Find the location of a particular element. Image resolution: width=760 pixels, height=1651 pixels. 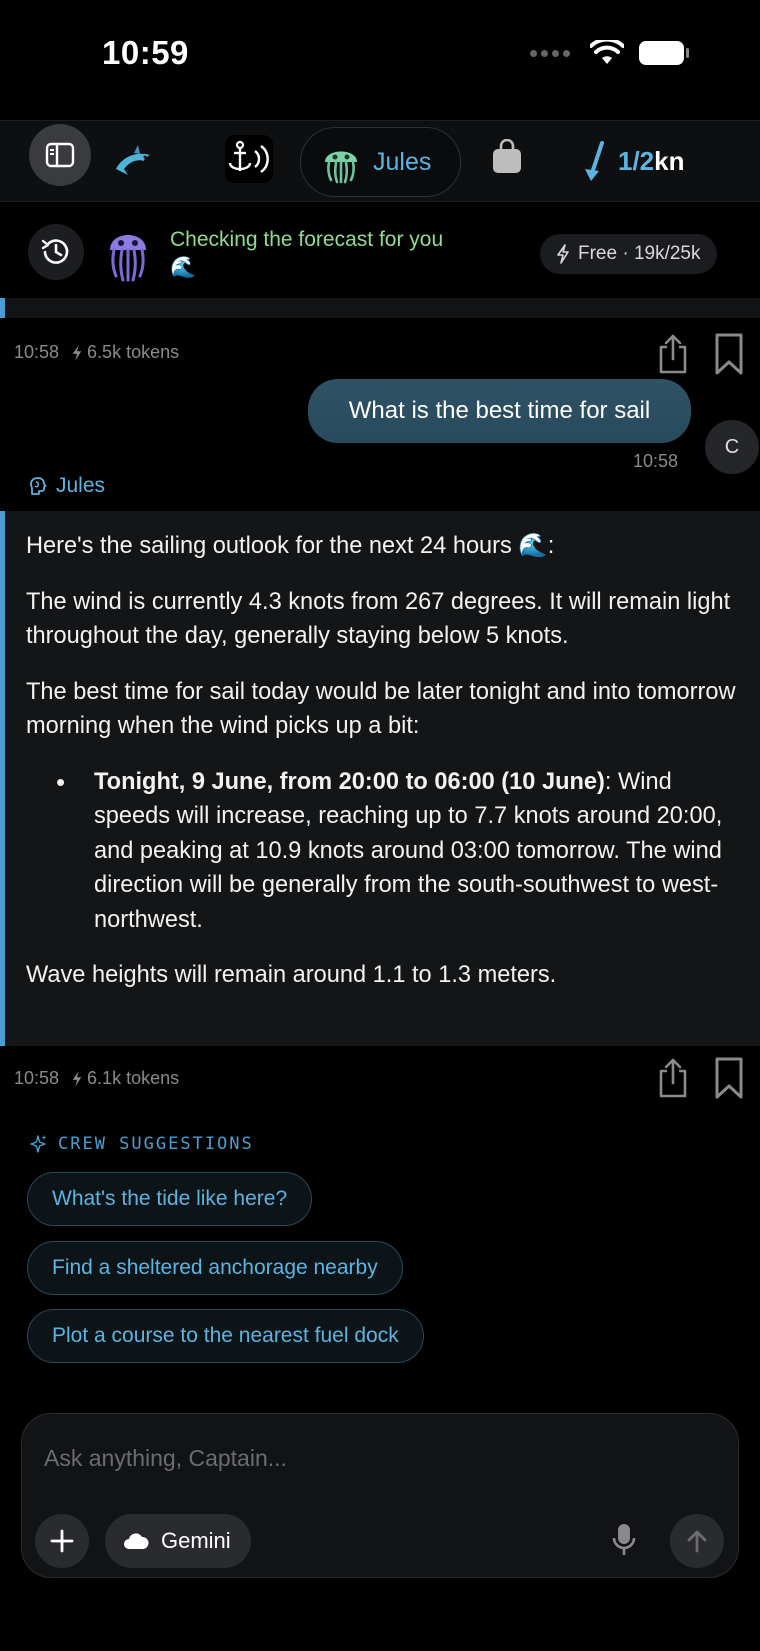

message-meta: 10:58 6.5k tokens is located at coordinates (96, 352).